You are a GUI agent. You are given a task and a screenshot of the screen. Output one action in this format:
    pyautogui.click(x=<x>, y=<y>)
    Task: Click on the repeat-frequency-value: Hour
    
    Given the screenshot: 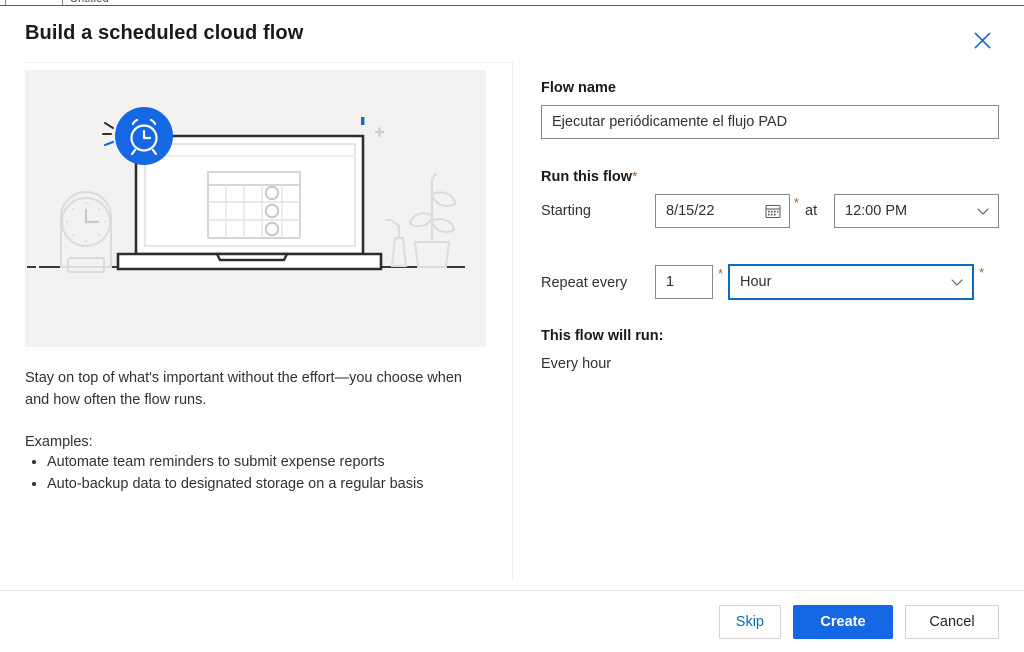 What is the action you would take?
    pyautogui.click(x=756, y=282)
    